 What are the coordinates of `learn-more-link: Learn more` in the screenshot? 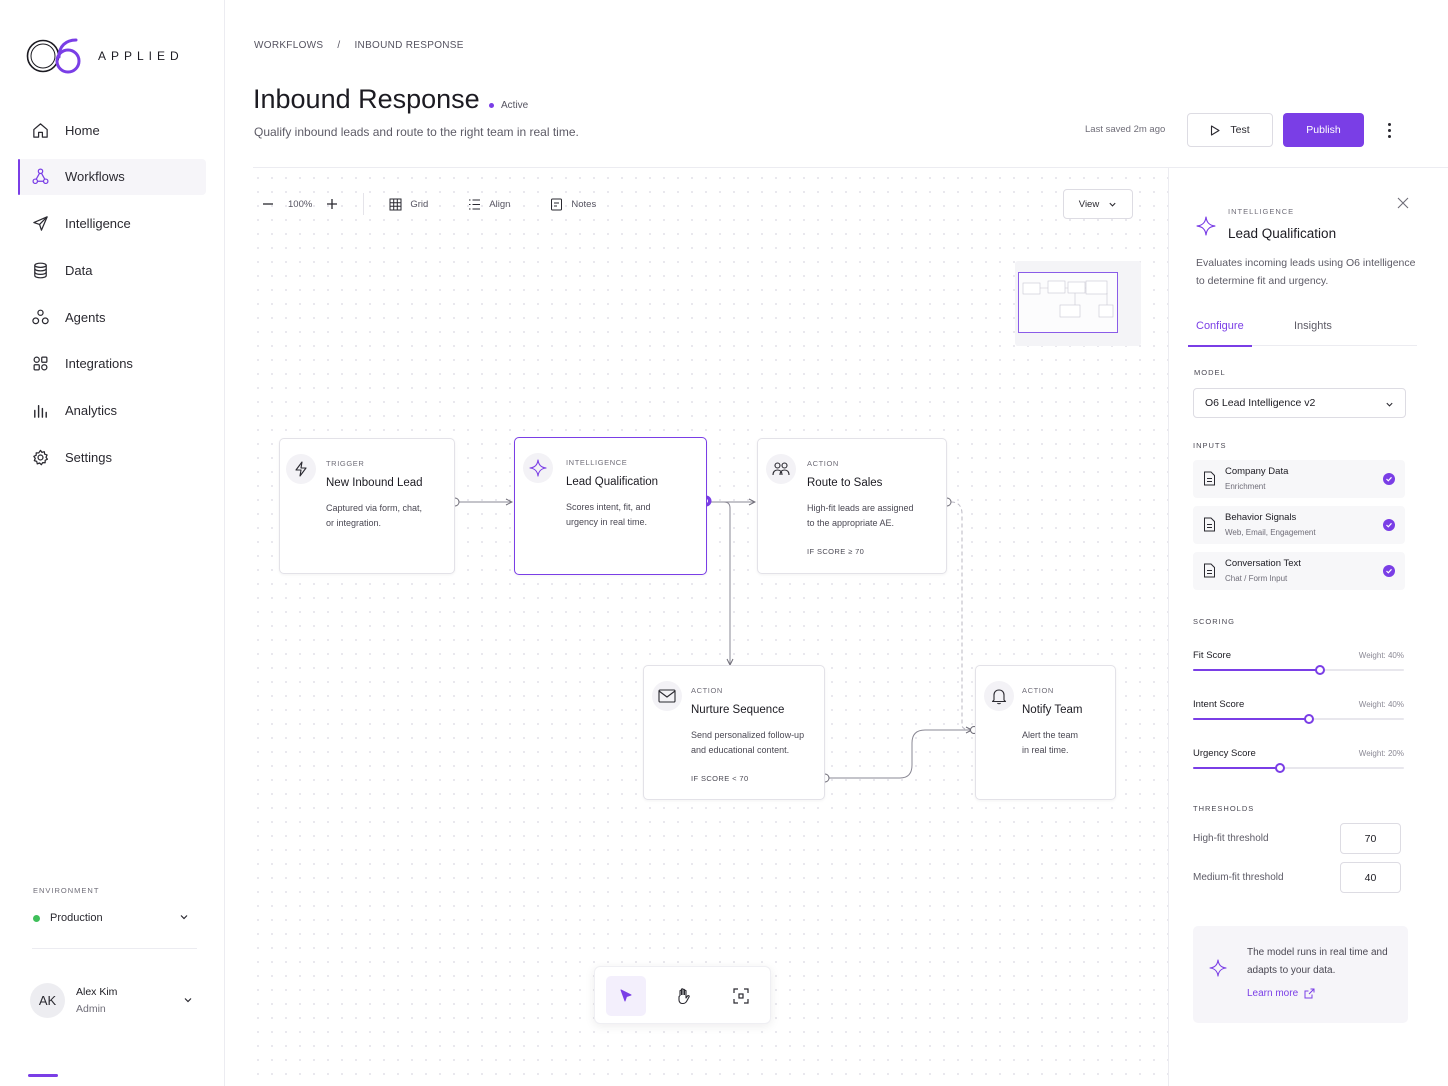 It's located at (1281, 993).